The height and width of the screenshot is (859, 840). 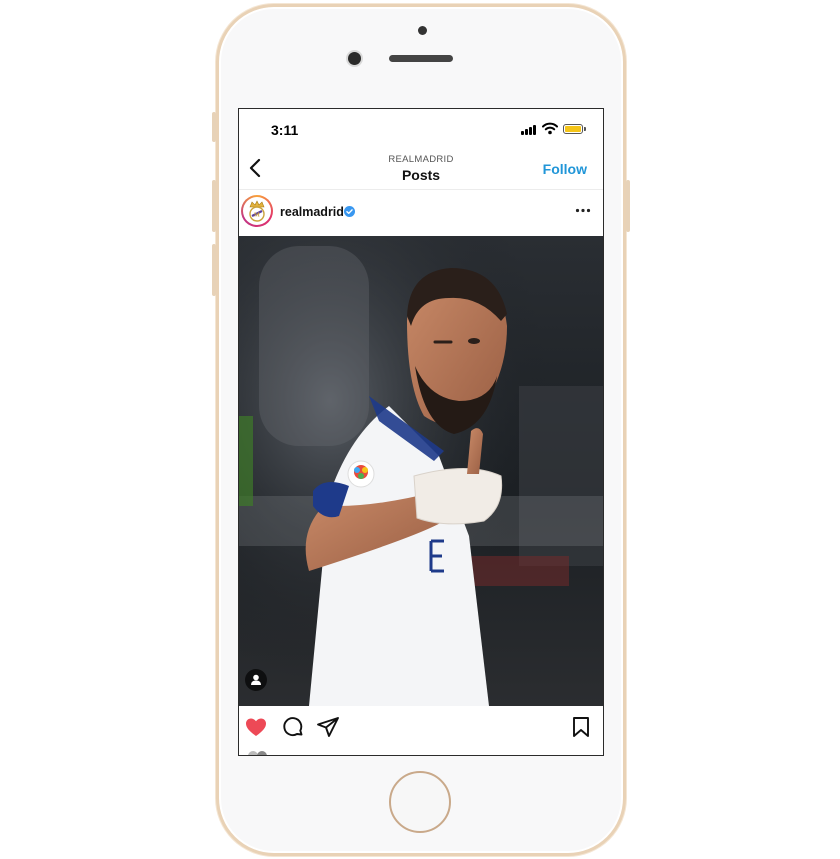 I want to click on battery-icon, so click(x=573, y=129).